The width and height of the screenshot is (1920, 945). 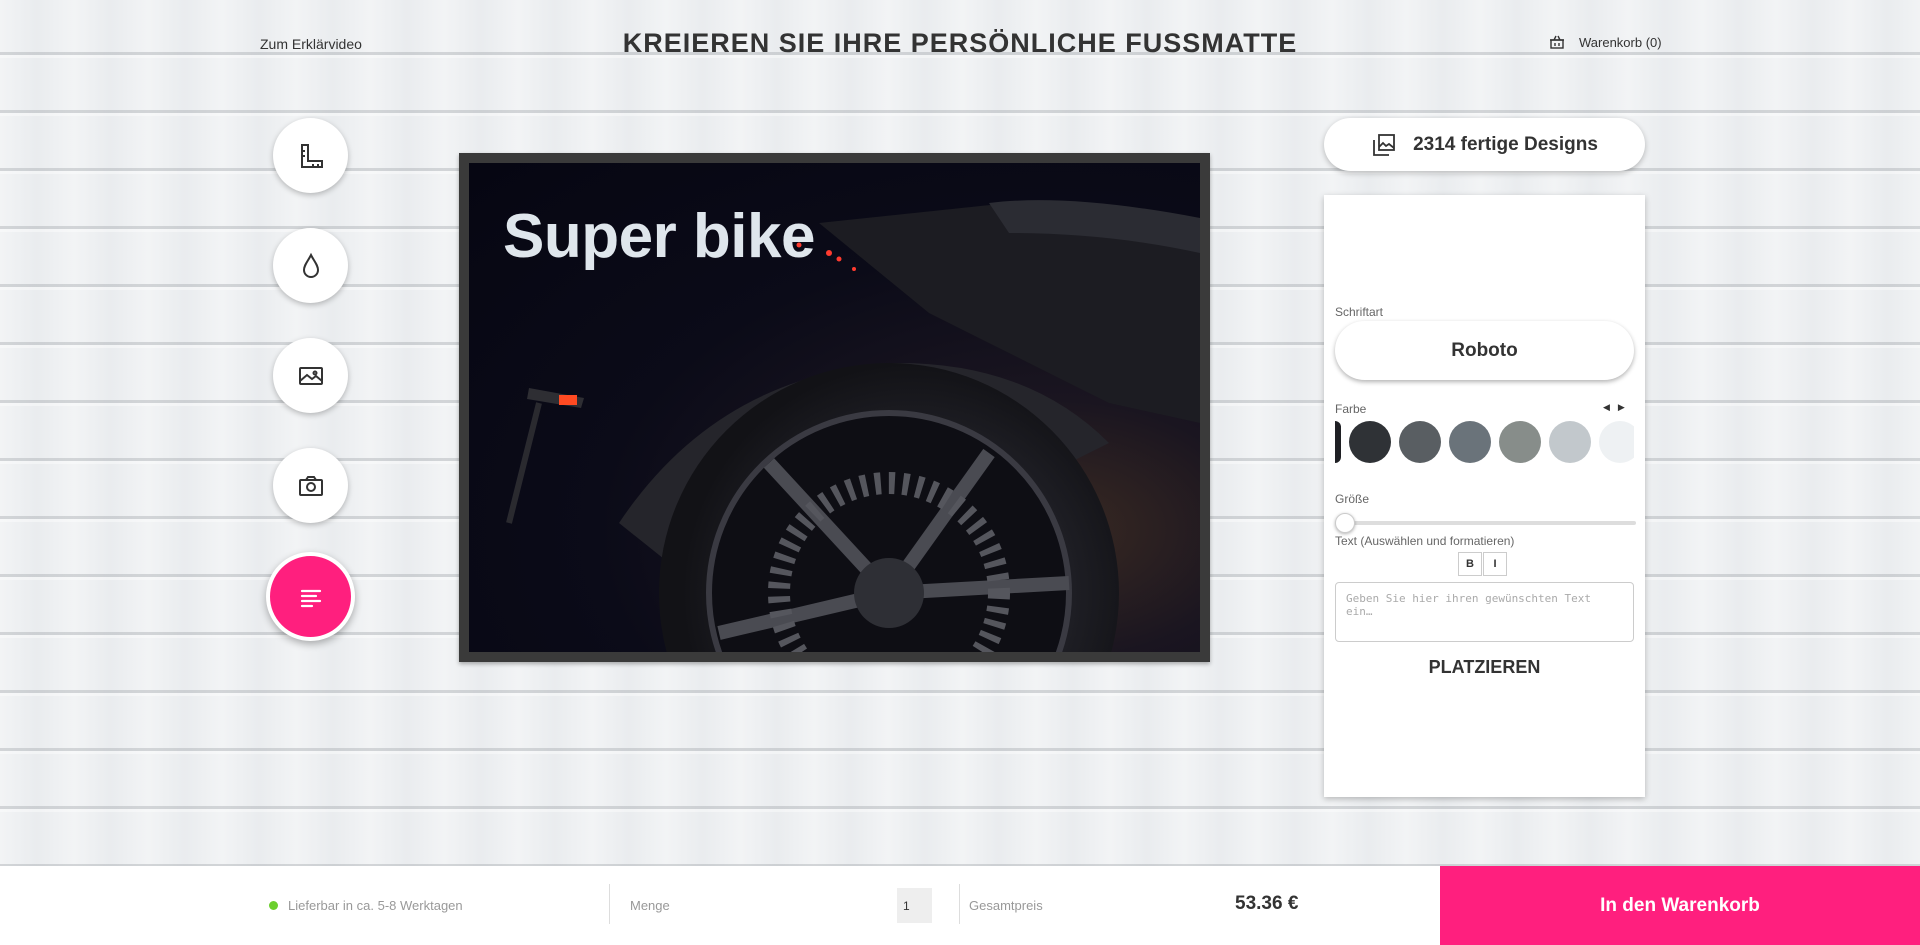 I want to click on color-next-icon: ▶, so click(x=1621, y=407).